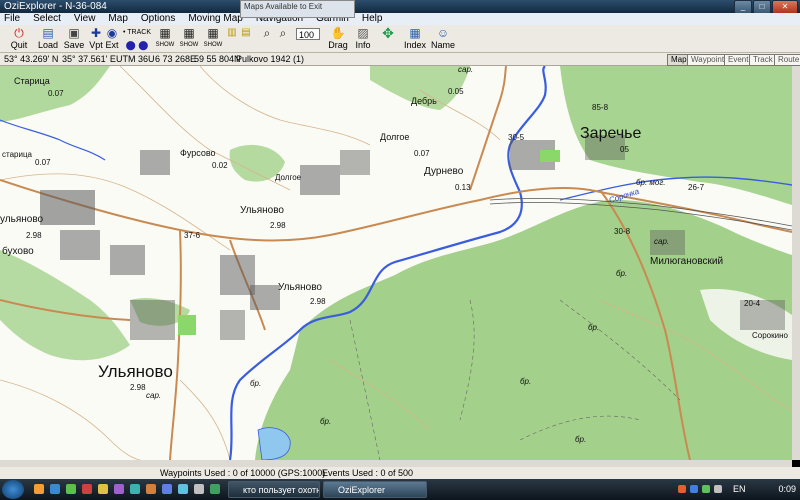 The width and height of the screenshot is (800, 500). What do you see at coordinates (48, 38) in the screenshot?
I see `load-button: ▤ Load` at bounding box center [48, 38].